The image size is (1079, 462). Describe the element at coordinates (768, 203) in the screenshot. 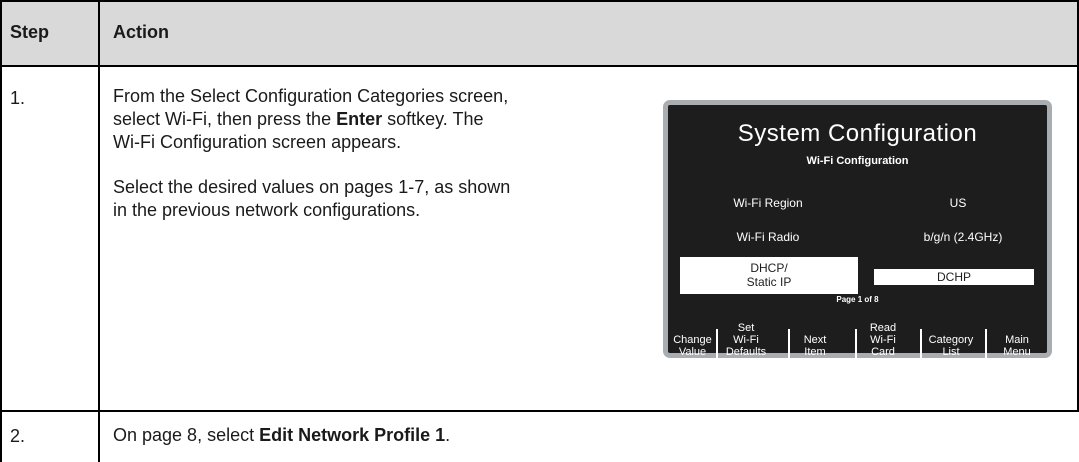

I see `wifi-region-label: Wi-Fi Region` at that location.